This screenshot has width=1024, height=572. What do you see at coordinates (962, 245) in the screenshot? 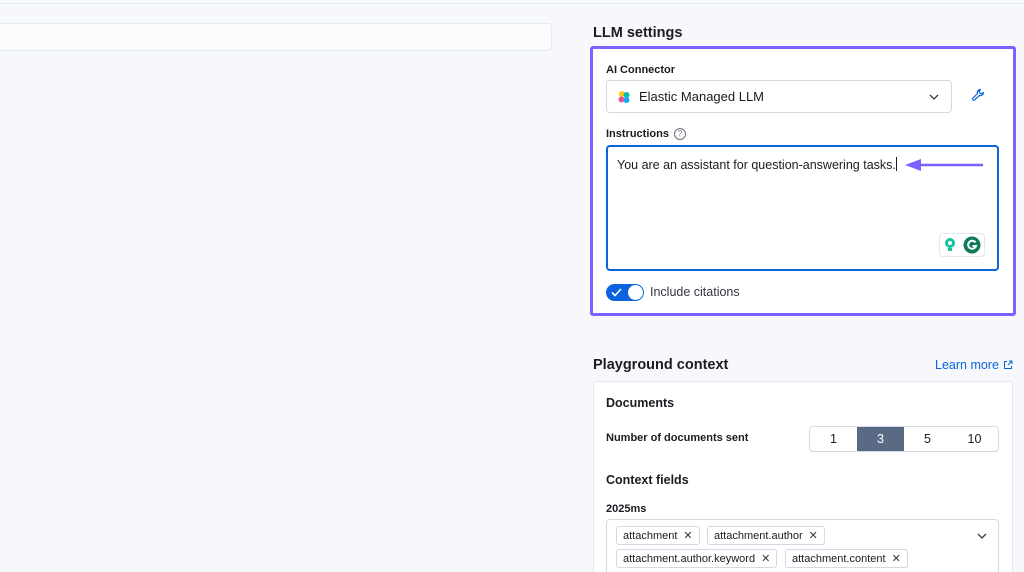
I see `grammarly-widget` at bounding box center [962, 245].